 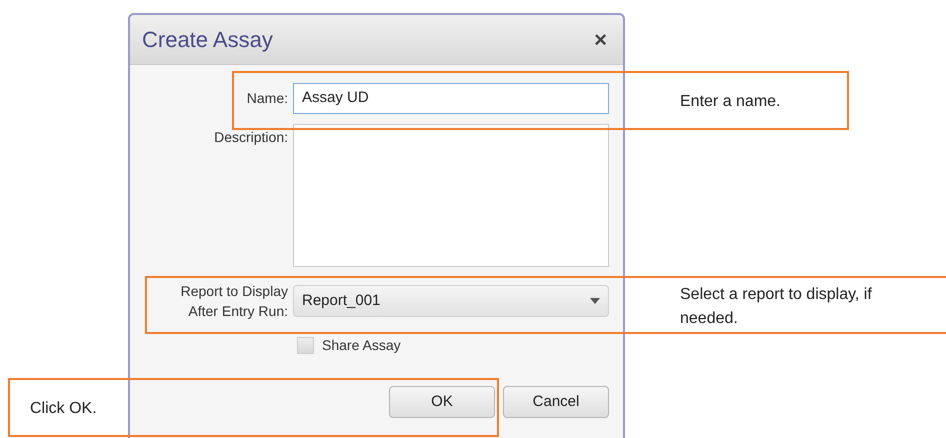 What do you see at coordinates (595, 301) in the screenshot?
I see `dropdown-arrow-icon` at bounding box center [595, 301].